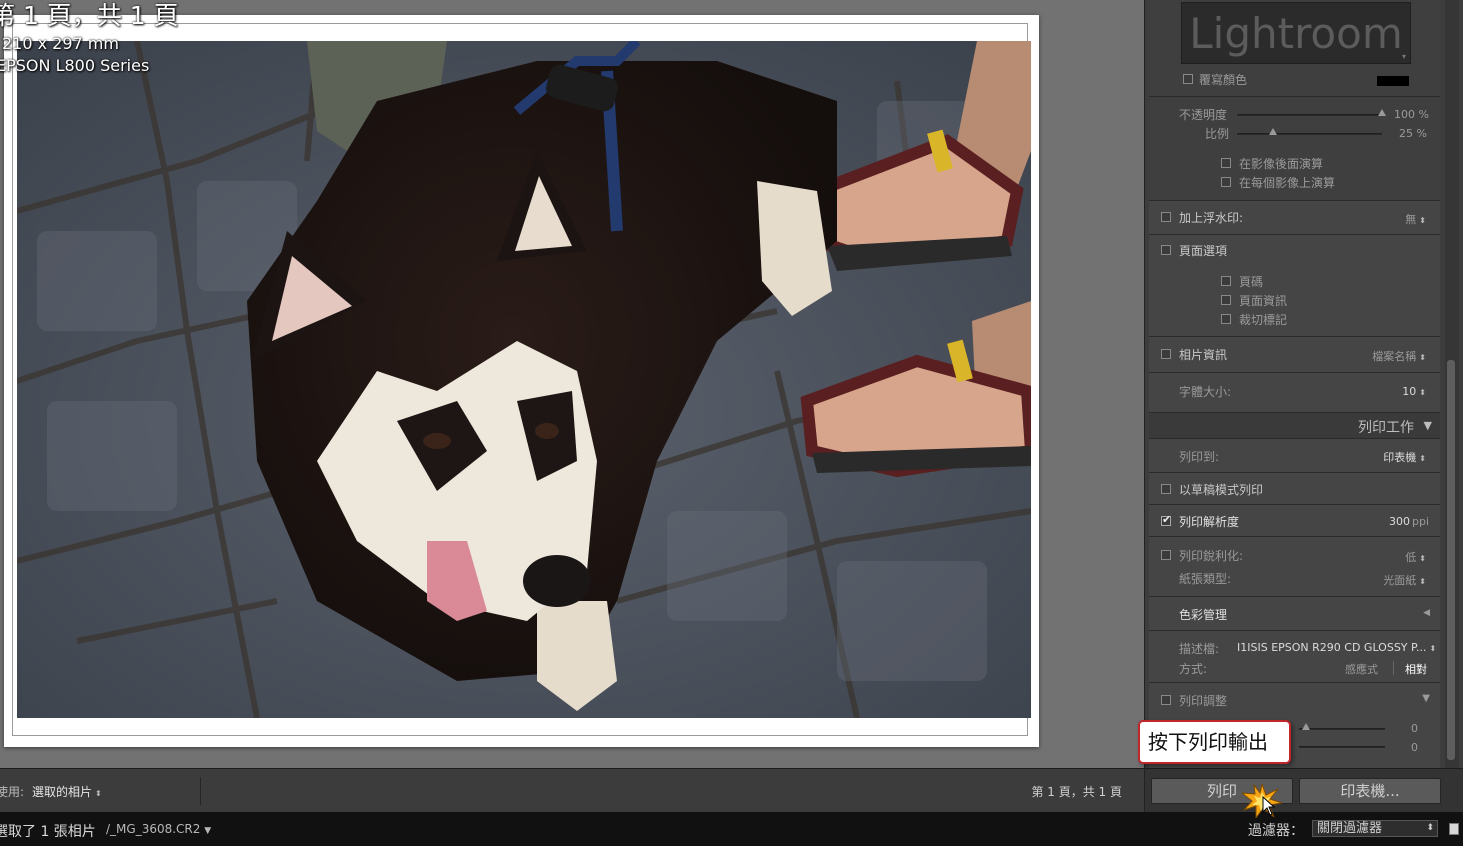  I want to click on font-size-label: 字體大小:, so click(1205, 392).